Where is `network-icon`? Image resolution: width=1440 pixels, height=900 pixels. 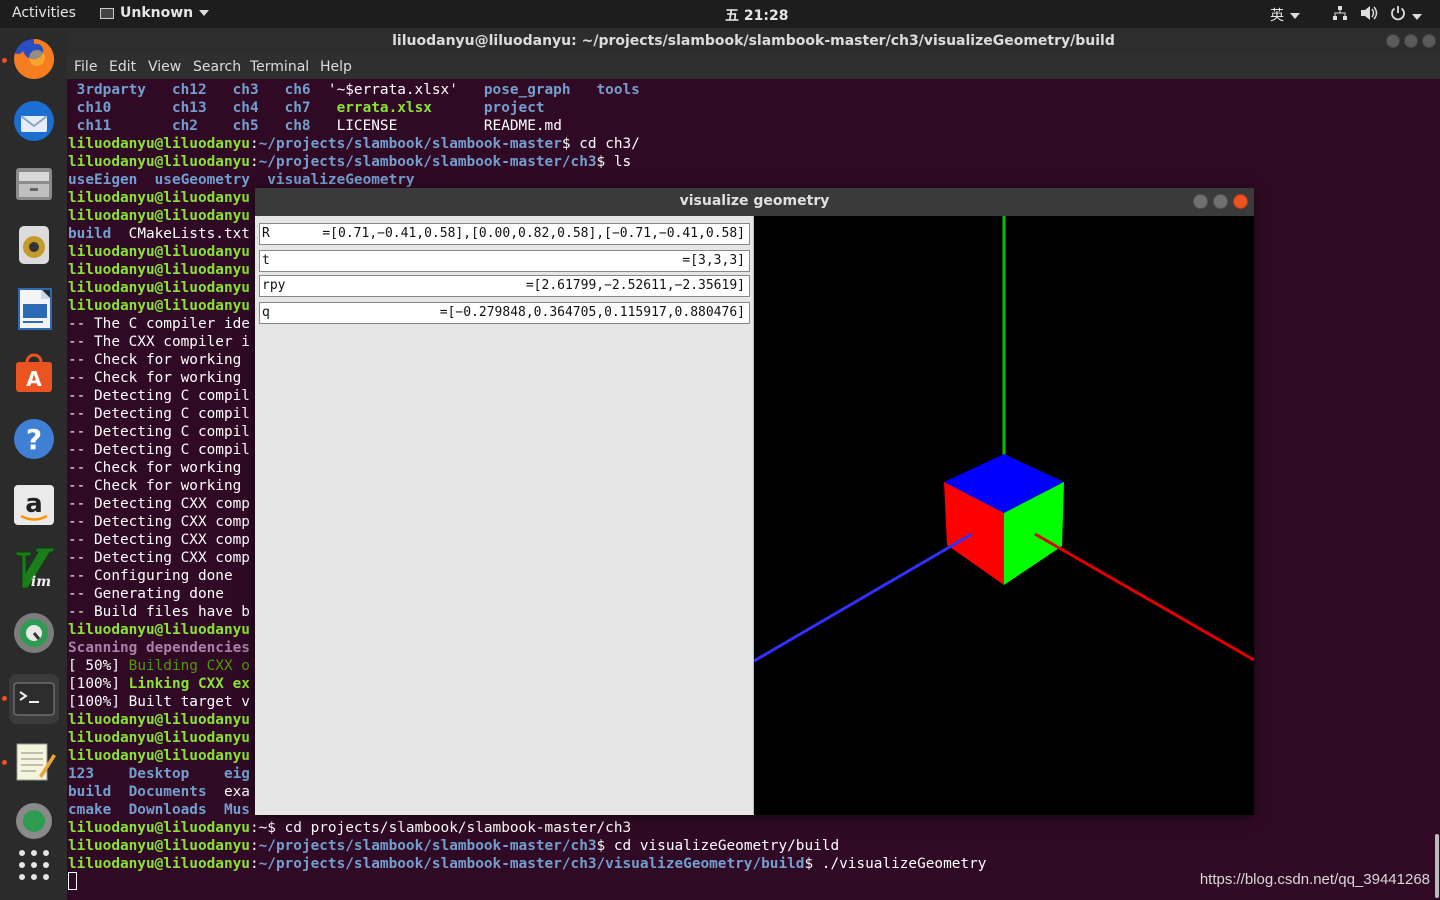 network-icon is located at coordinates (1340, 15).